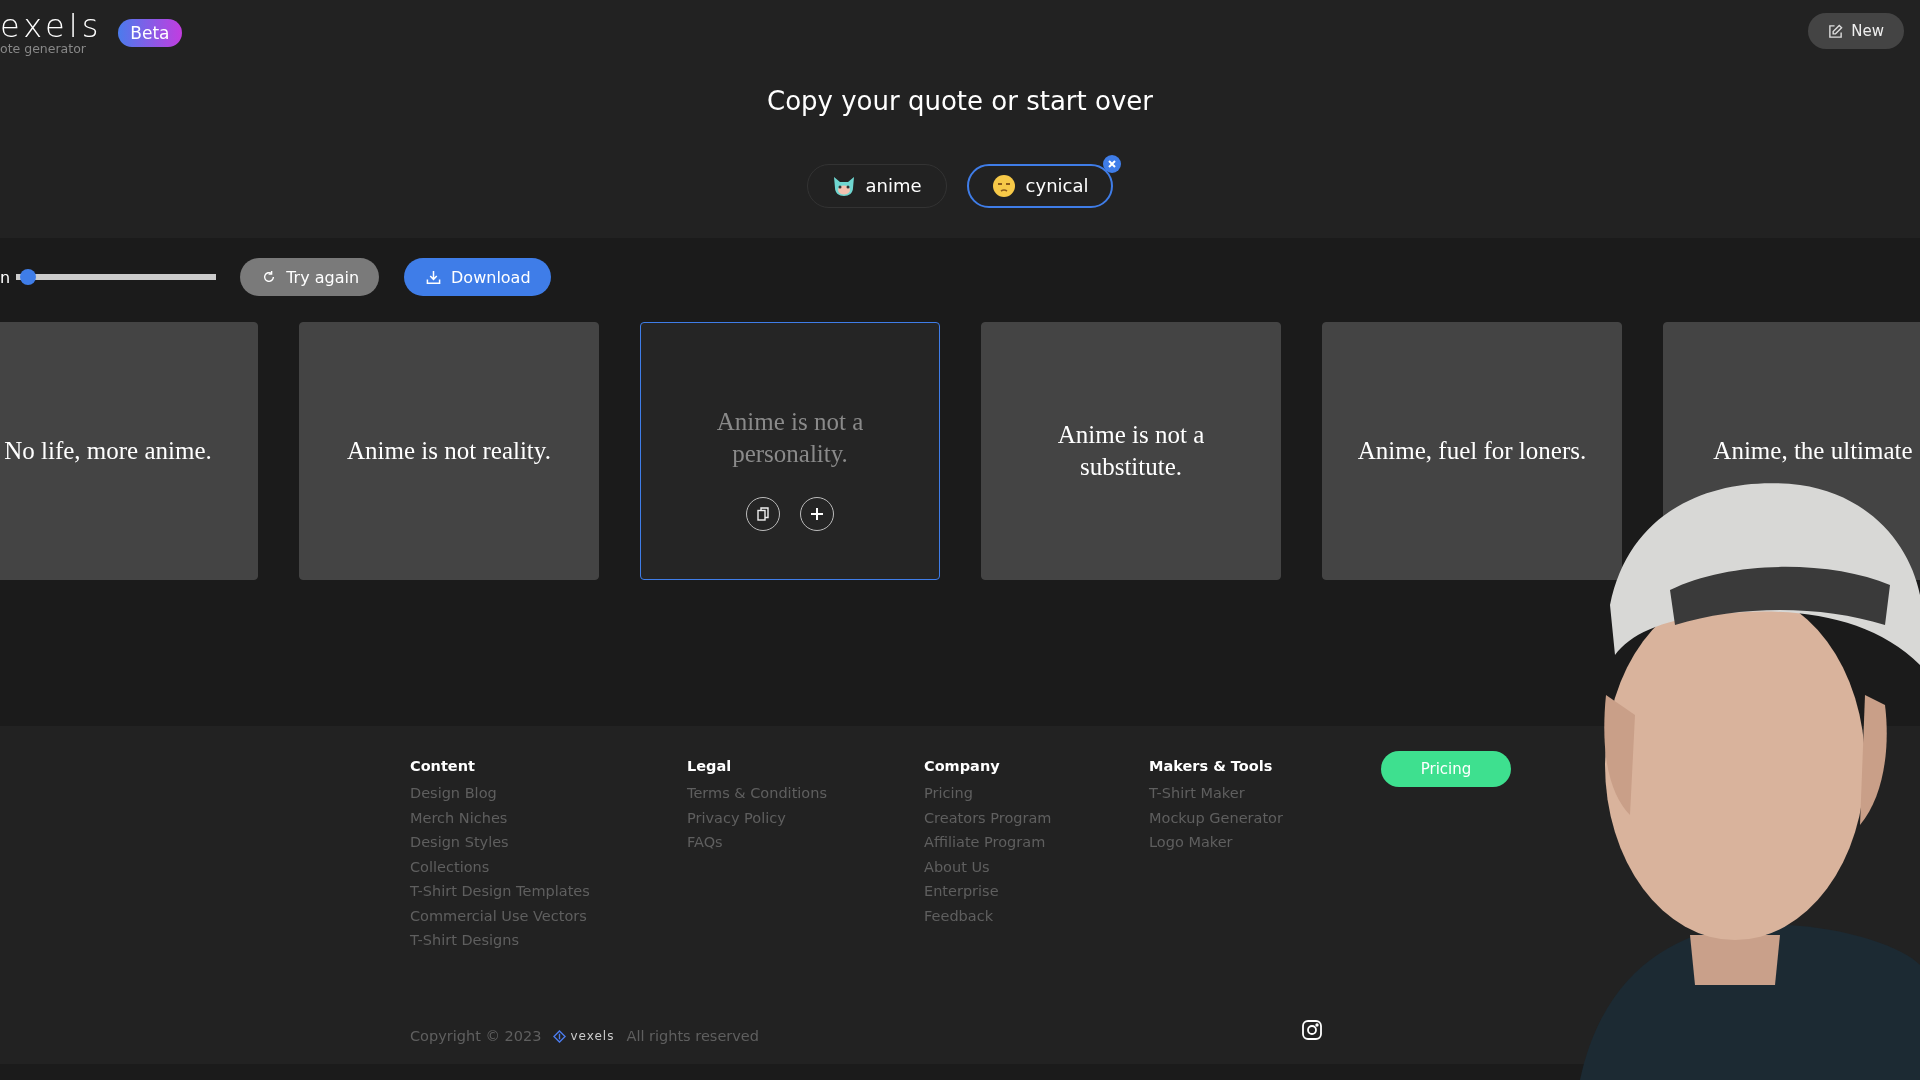 The height and width of the screenshot is (1080, 1920). I want to click on quote-text: Anime, the ultimate, so click(1813, 450).